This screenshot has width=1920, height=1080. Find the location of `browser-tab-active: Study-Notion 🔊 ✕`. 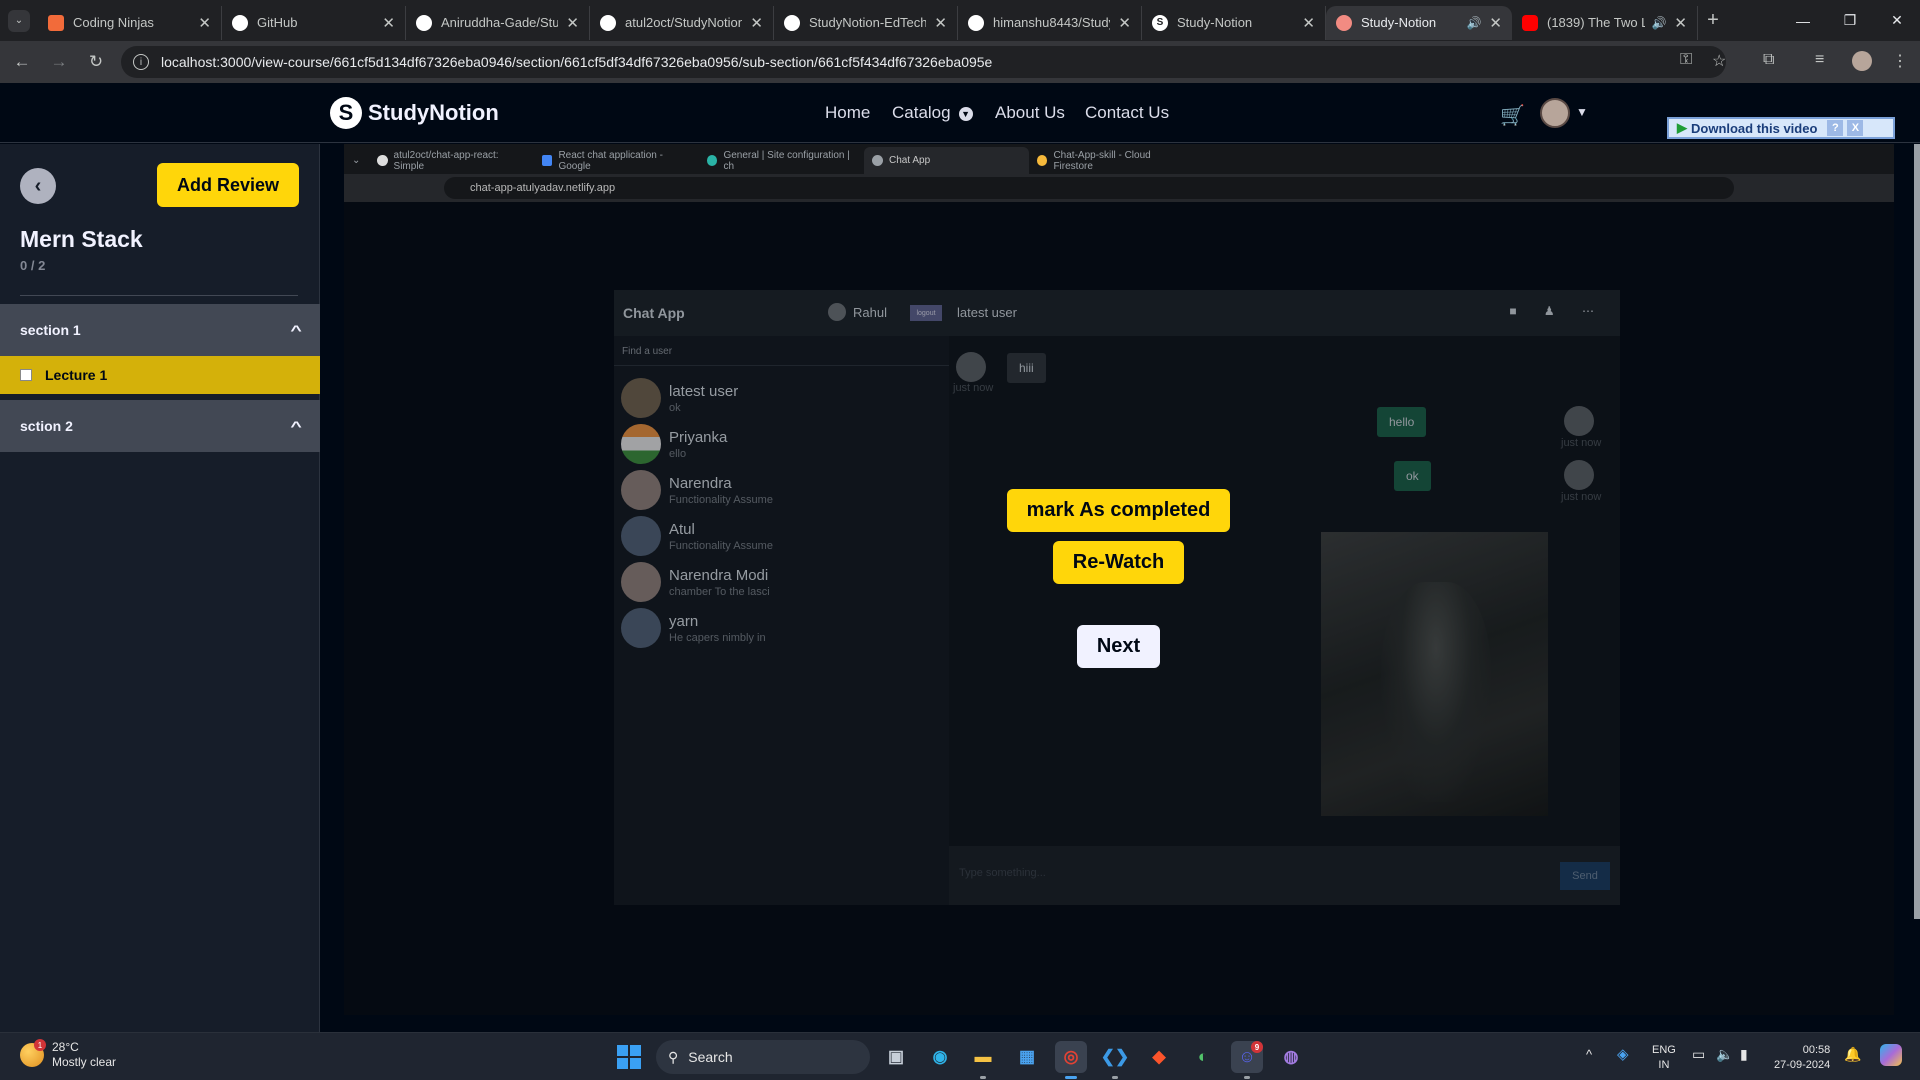

browser-tab-active: Study-Notion 🔊 ✕ is located at coordinates (1419, 22).